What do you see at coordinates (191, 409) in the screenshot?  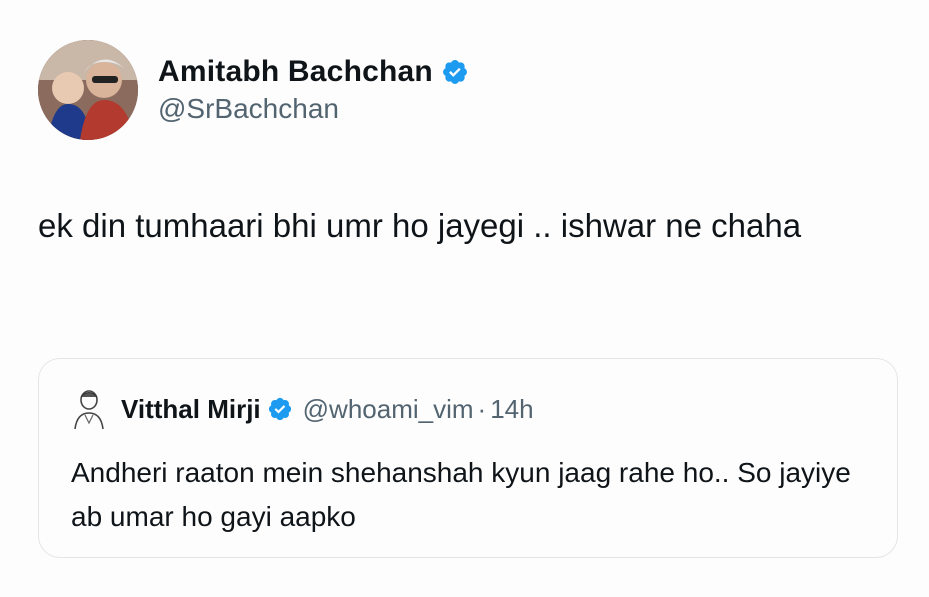 I see `quoted-author-name: Vitthal Mirji` at bounding box center [191, 409].